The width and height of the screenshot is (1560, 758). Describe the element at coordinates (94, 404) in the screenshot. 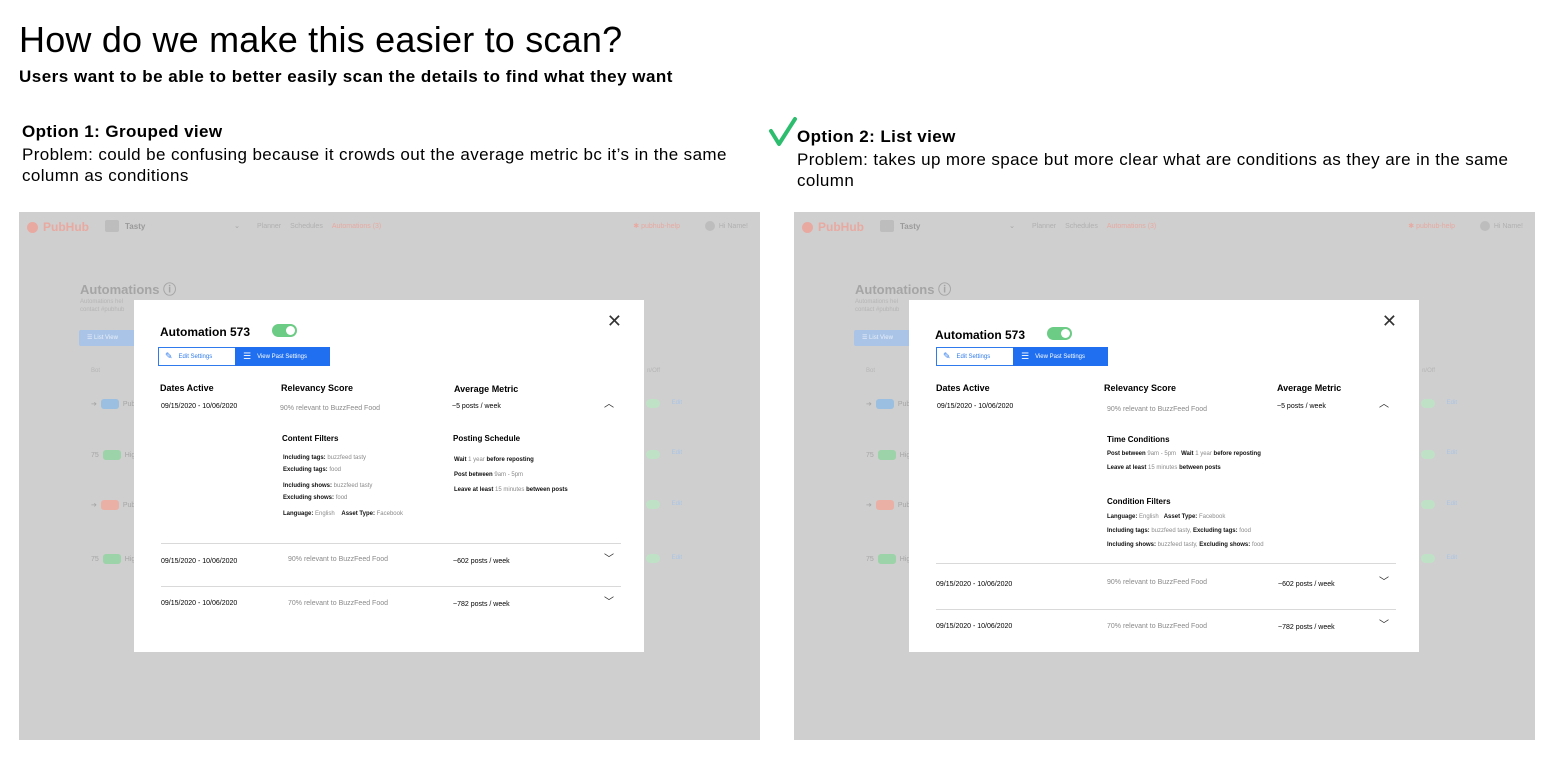

I see `row-prefix: ➔` at that location.